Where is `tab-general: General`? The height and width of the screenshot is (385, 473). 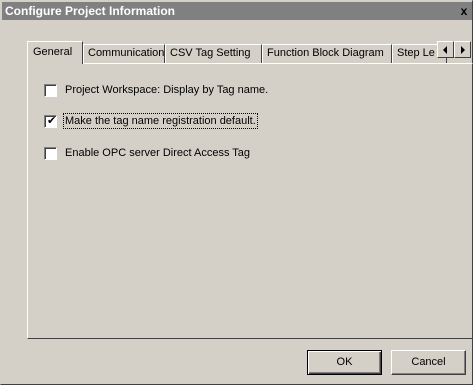 tab-general: General is located at coordinates (55, 52).